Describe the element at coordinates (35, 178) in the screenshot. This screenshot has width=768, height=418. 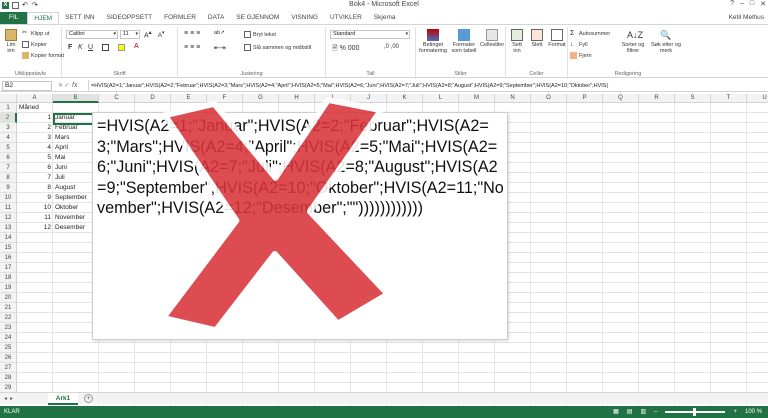
I see `cell-a8: 7` at that location.